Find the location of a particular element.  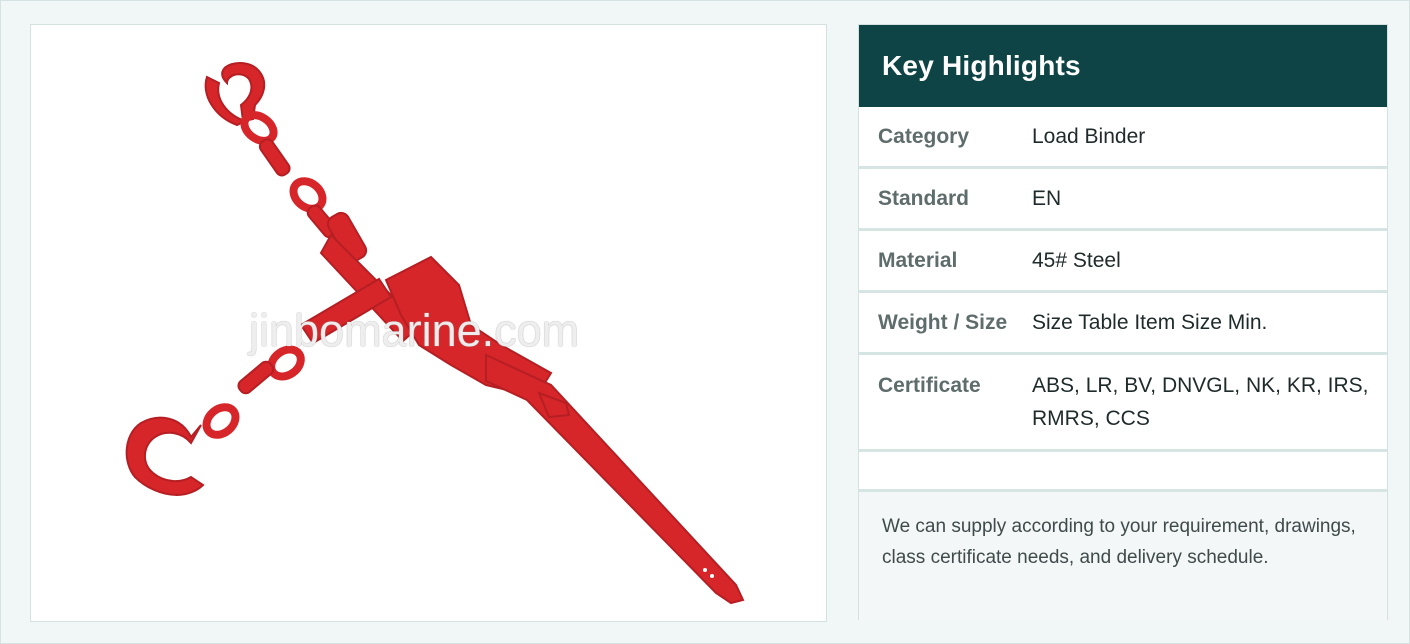

spec-label: Material is located at coordinates (918, 260).